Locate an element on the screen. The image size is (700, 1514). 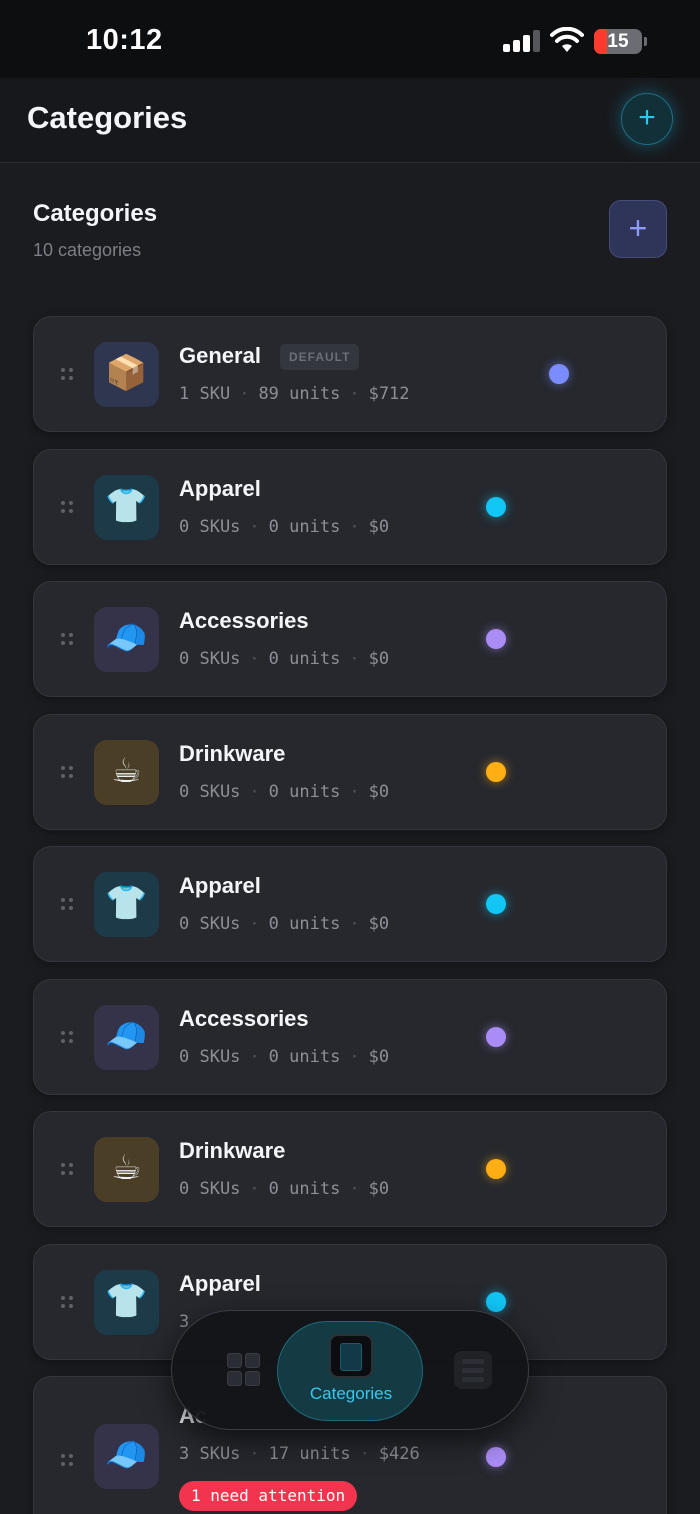
category-emoji-icon: 📦 is located at coordinates (126, 374).